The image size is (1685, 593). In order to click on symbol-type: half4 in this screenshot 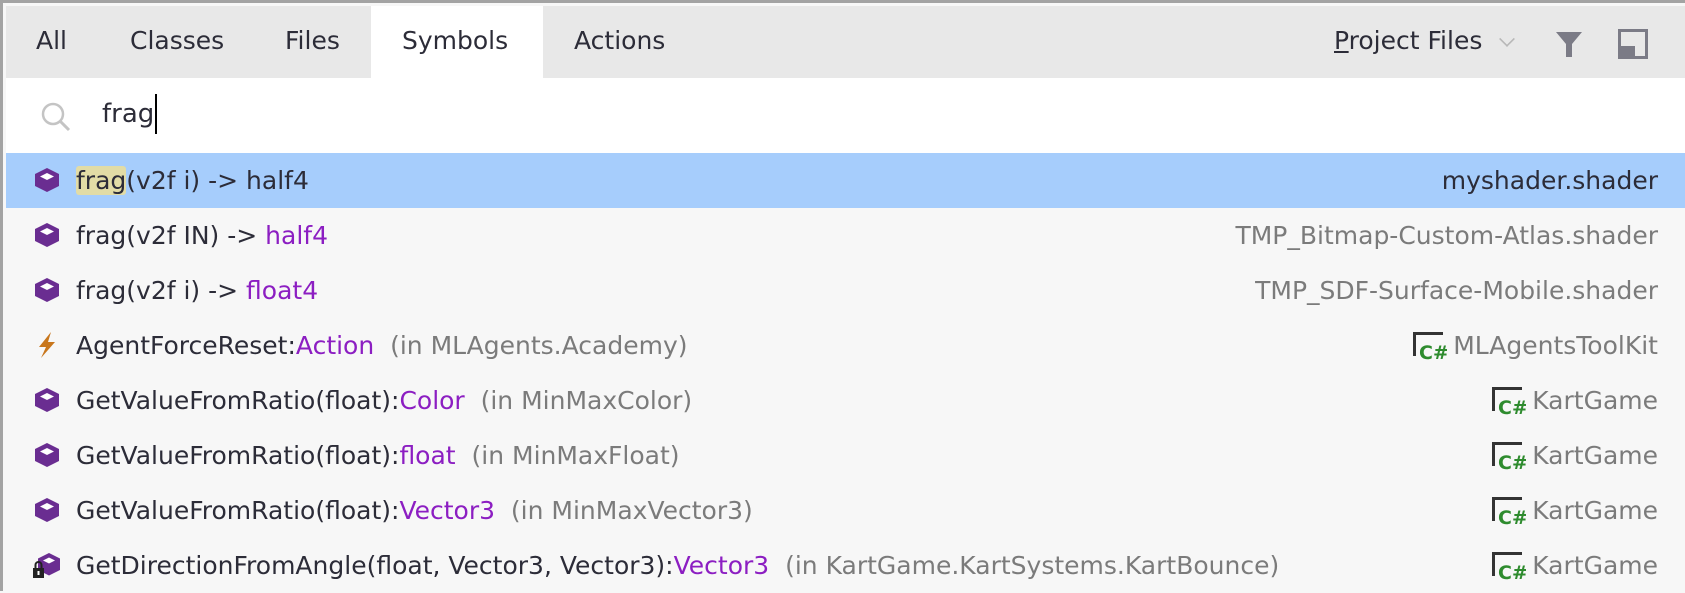, I will do `click(296, 235)`.